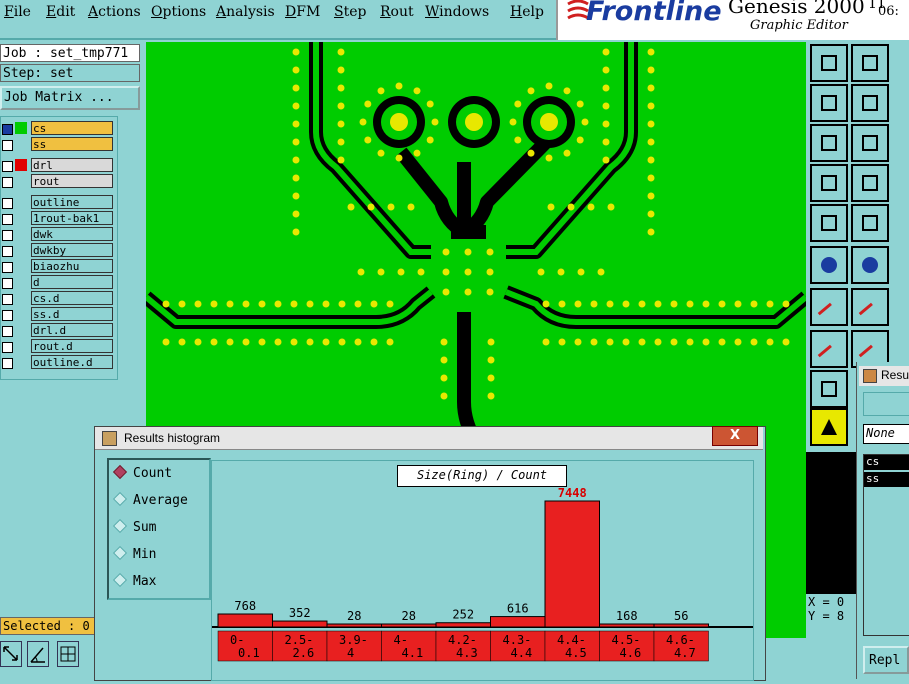  Describe the element at coordinates (72, 250) in the screenshot. I see `layer-name: dwkby` at that location.